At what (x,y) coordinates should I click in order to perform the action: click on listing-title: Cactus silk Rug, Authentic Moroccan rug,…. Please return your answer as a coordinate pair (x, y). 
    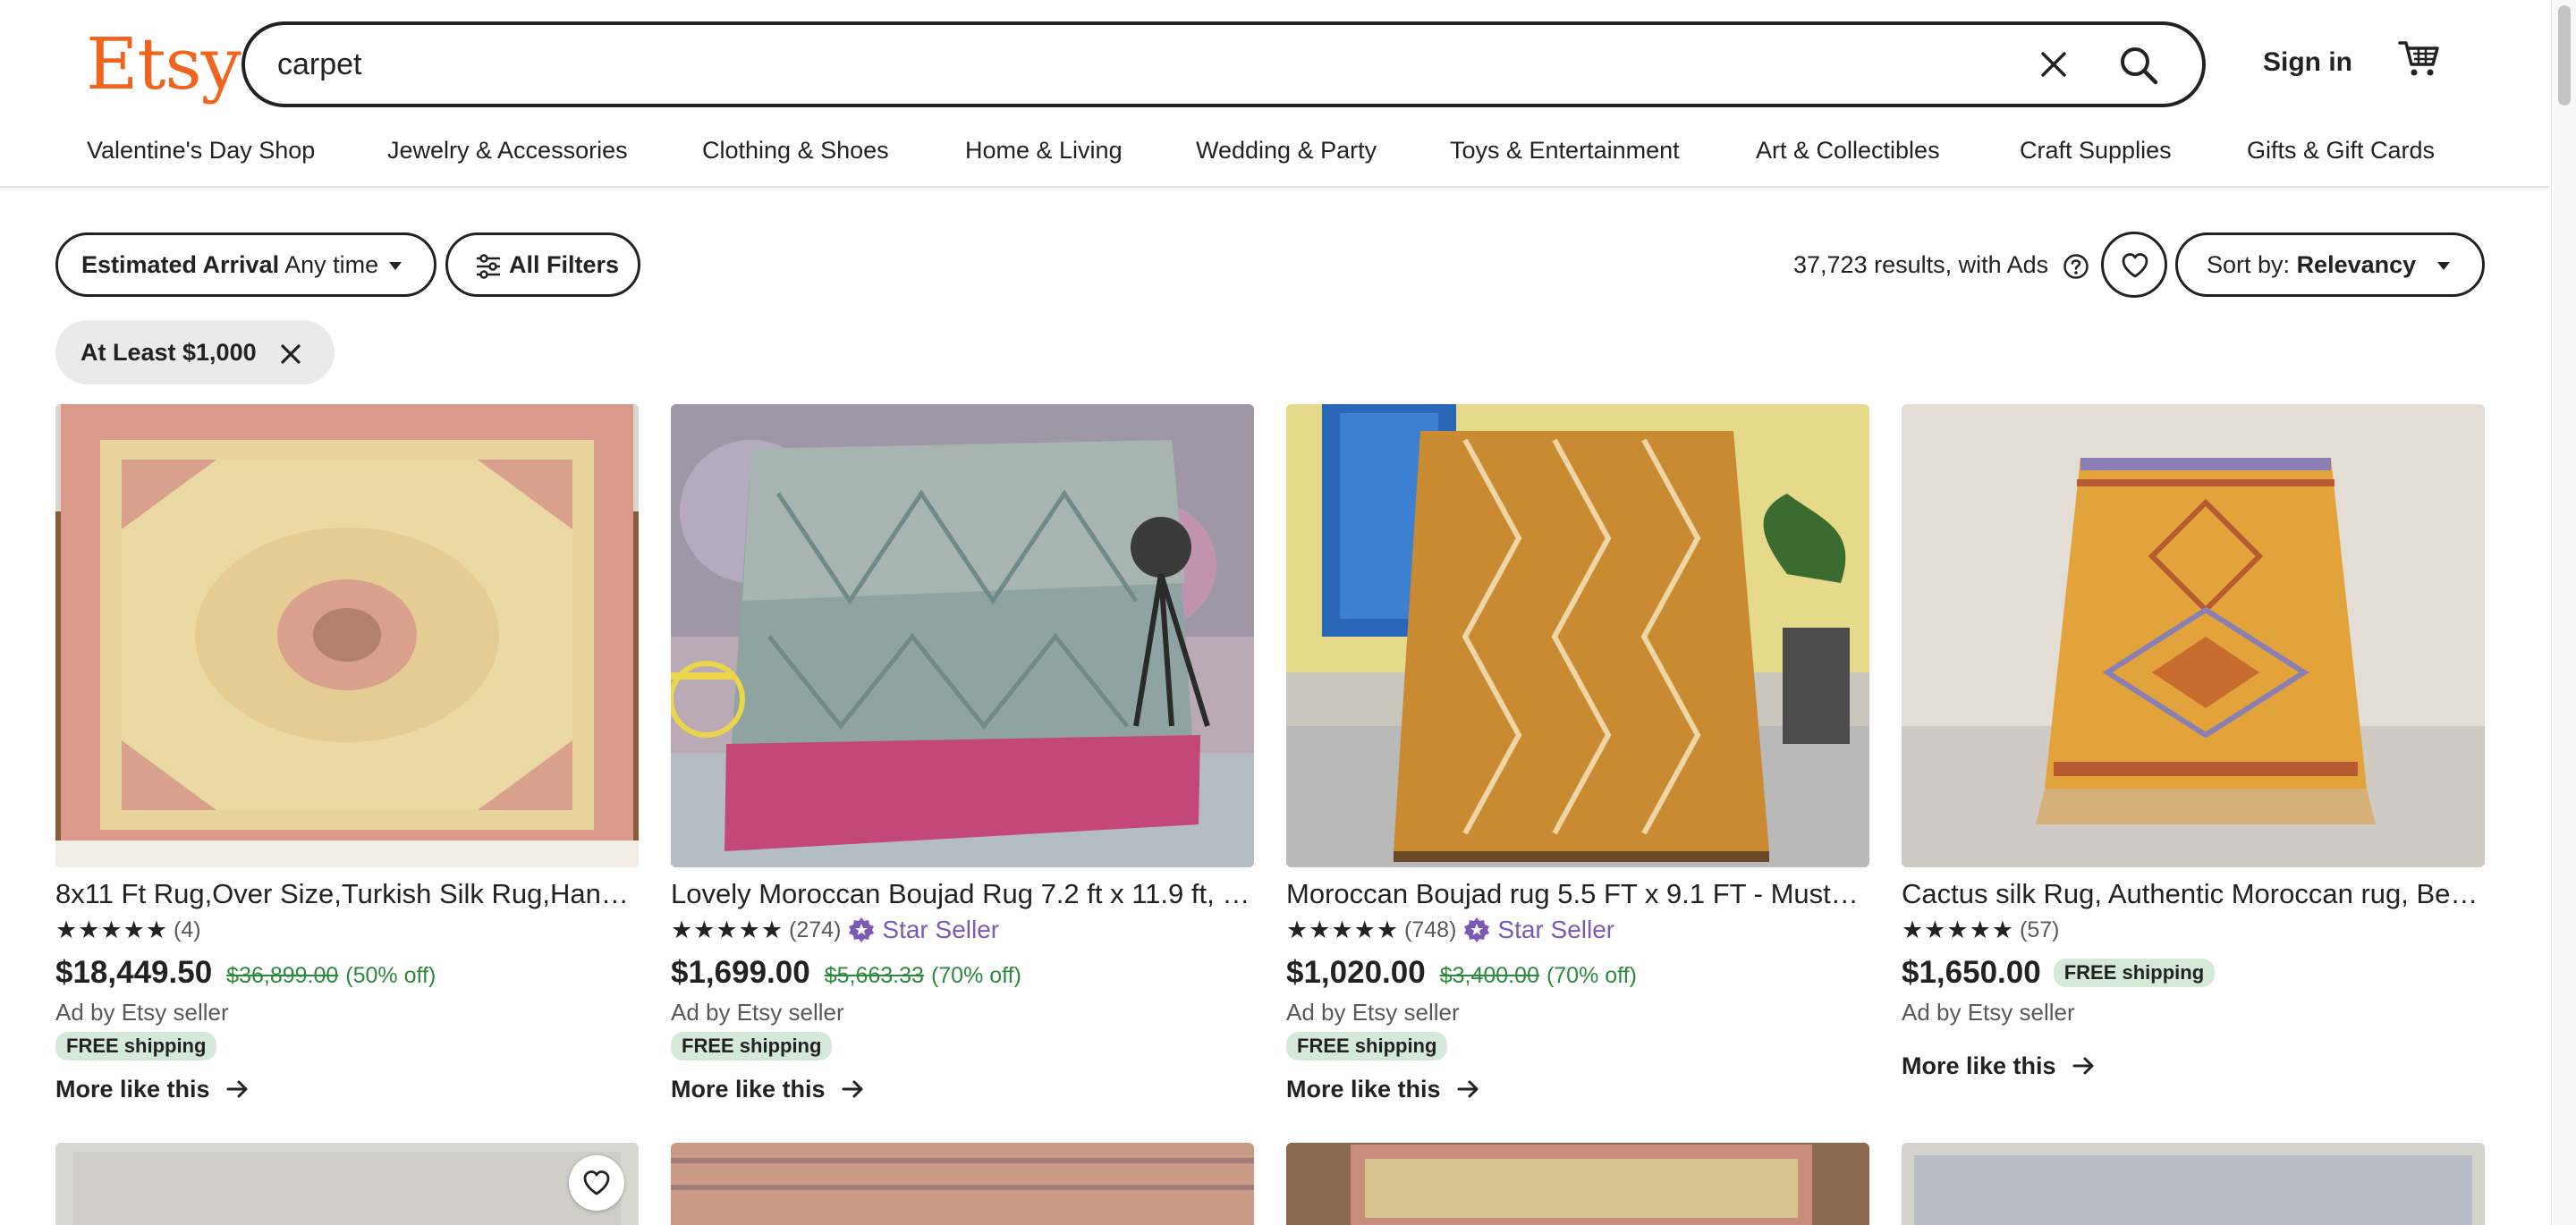
    Looking at the image, I should click on (2193, 894).